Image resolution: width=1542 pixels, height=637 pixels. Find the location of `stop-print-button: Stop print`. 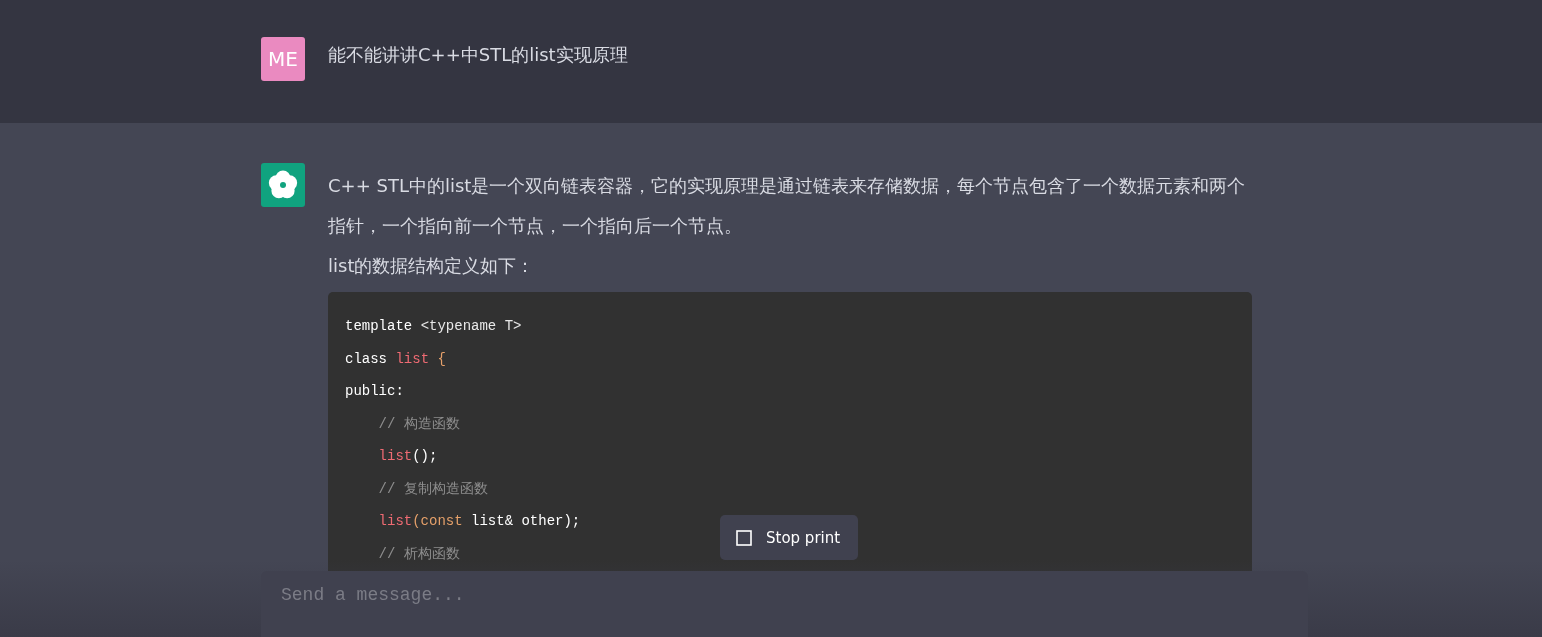

stop-print-button: Stop print is located at coordinates (789, 537).